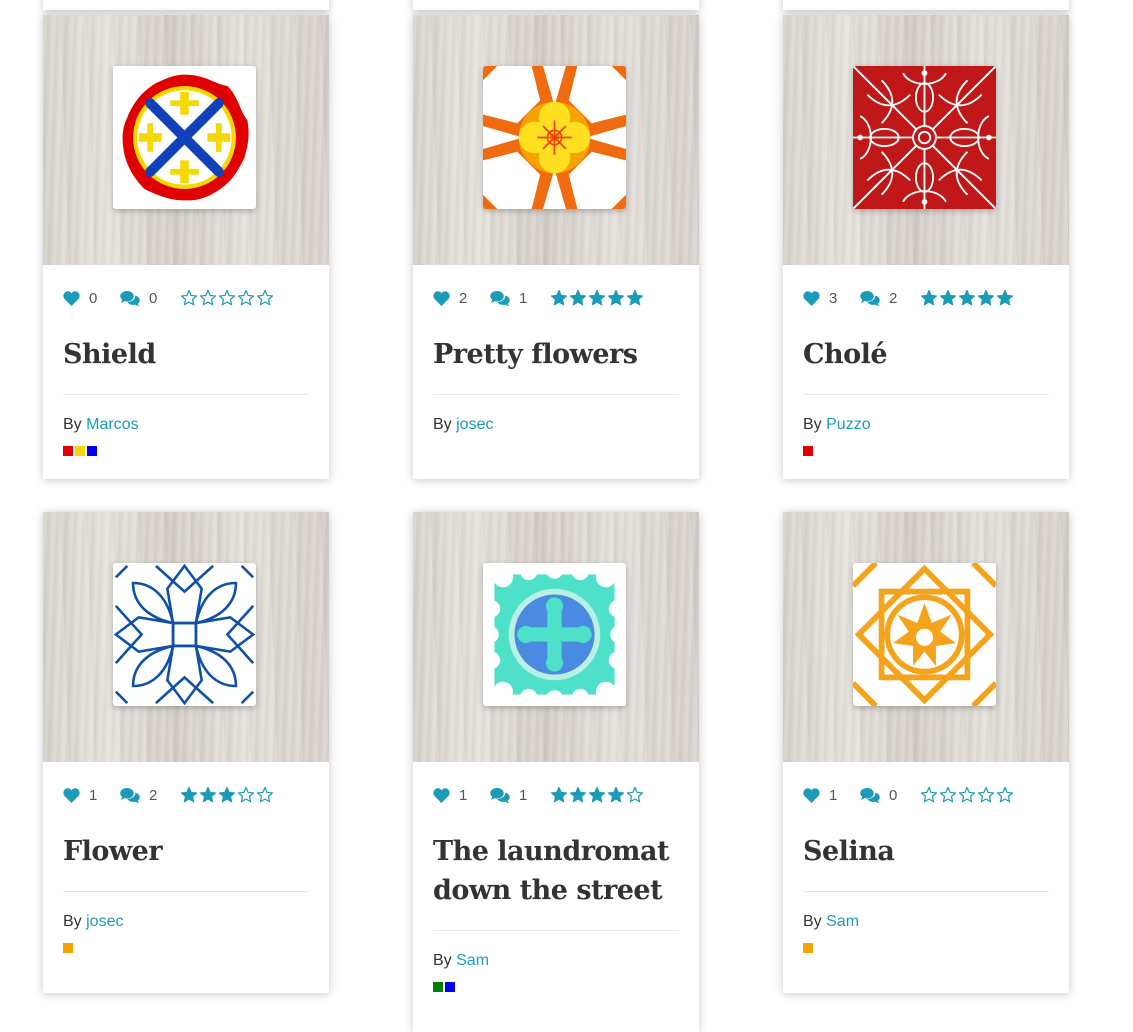 This screenshot has width=1133, height=1032. What do you see at coordinates (153, 795) in the screenshot?
I see `comment-count: 2` at bounding box center [153, 795].